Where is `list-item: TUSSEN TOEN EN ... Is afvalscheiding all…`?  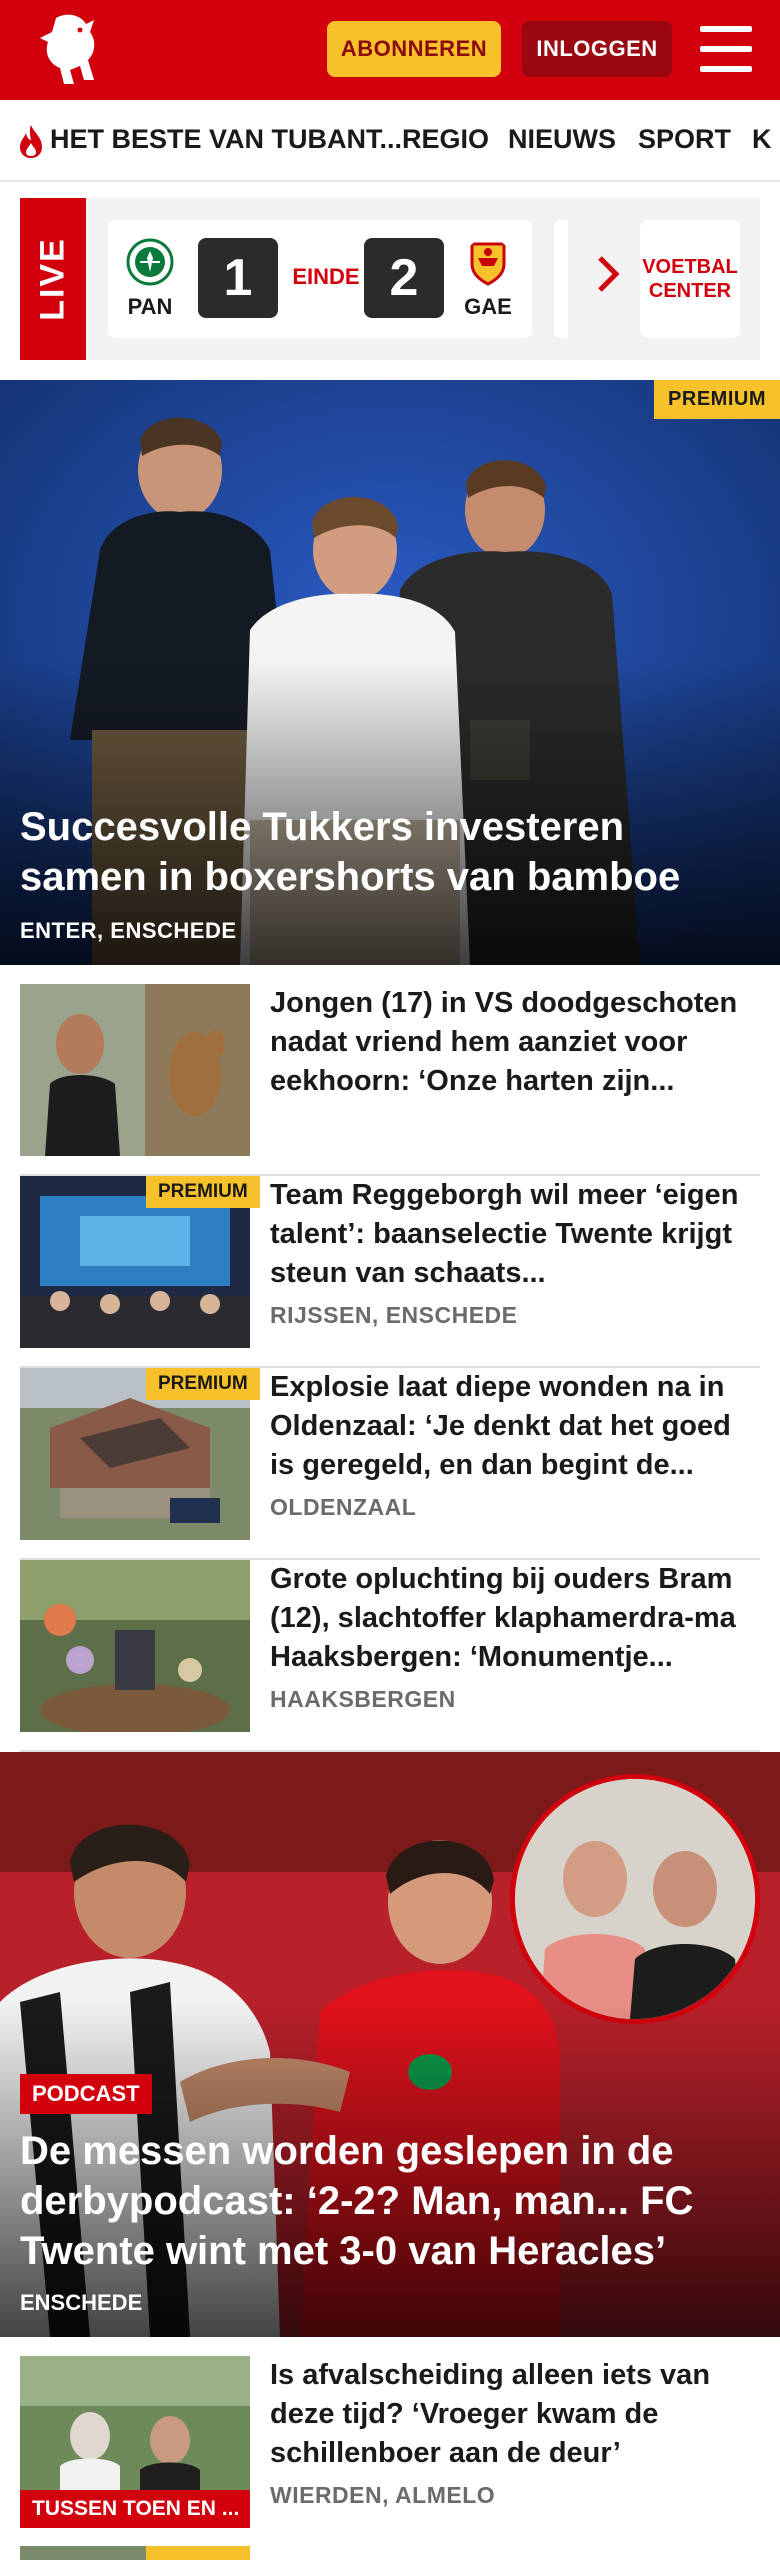 list-item: TUSSEN TOEN EN ... Is afvalscheiding all… is located at coordinates (390, 2448).